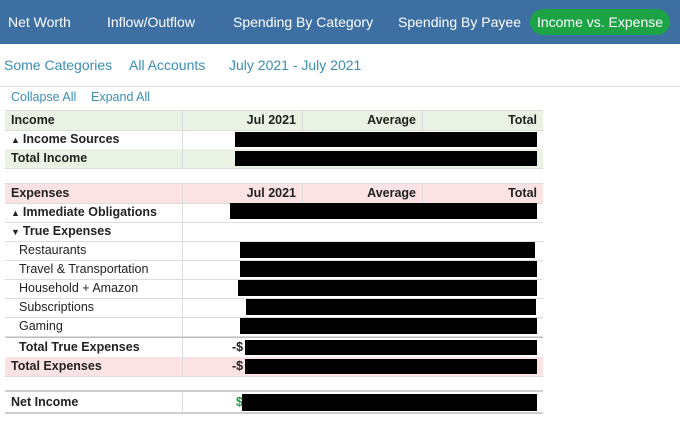 This screenshot has width=680, height=421. Describe the element at coordinates (39, 22) in the screenshot. I see `nav-net-worth: Net Worth` at that location.